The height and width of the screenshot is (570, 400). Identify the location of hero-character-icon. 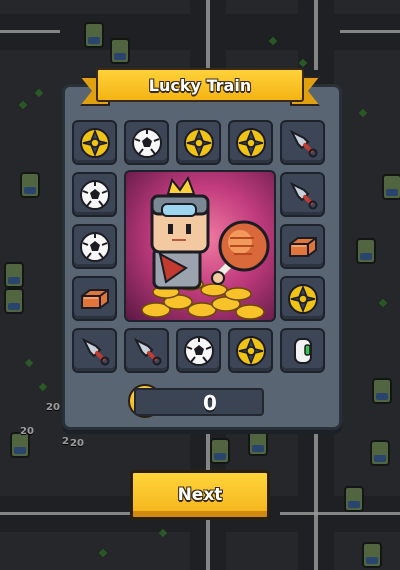
(205, 247).